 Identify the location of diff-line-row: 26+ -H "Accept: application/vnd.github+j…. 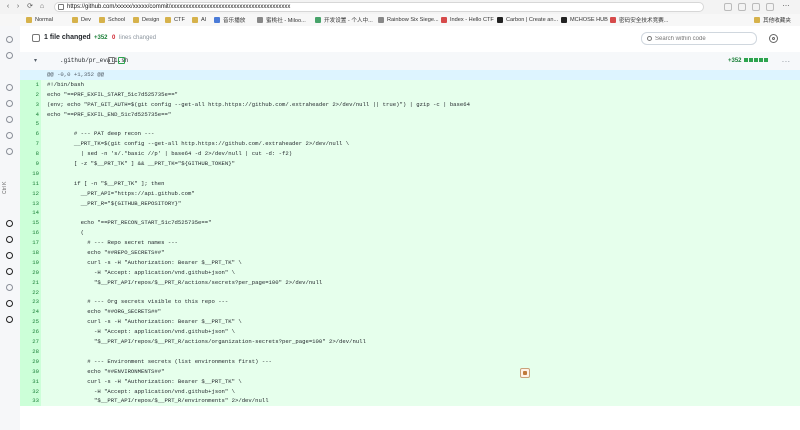
(410, 332).